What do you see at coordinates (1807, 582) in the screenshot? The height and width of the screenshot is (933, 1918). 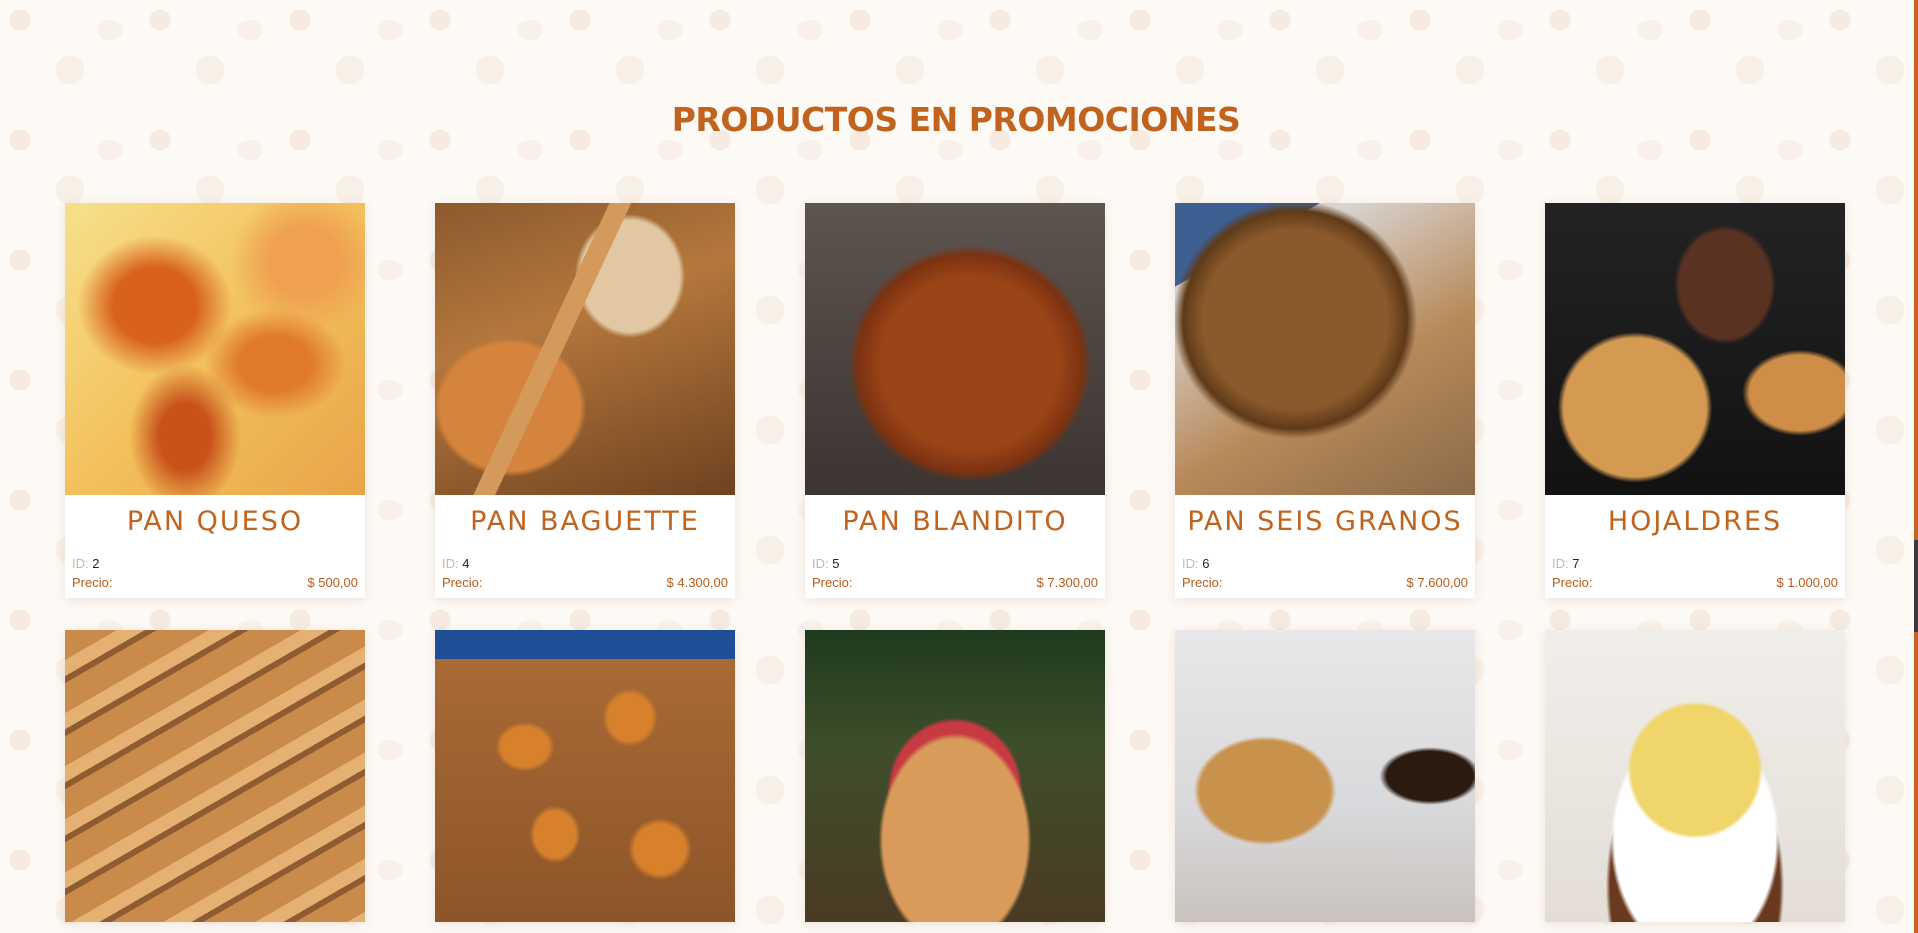 I see `product-price: $ 1.000,00` at bounding box center [1807, 582].